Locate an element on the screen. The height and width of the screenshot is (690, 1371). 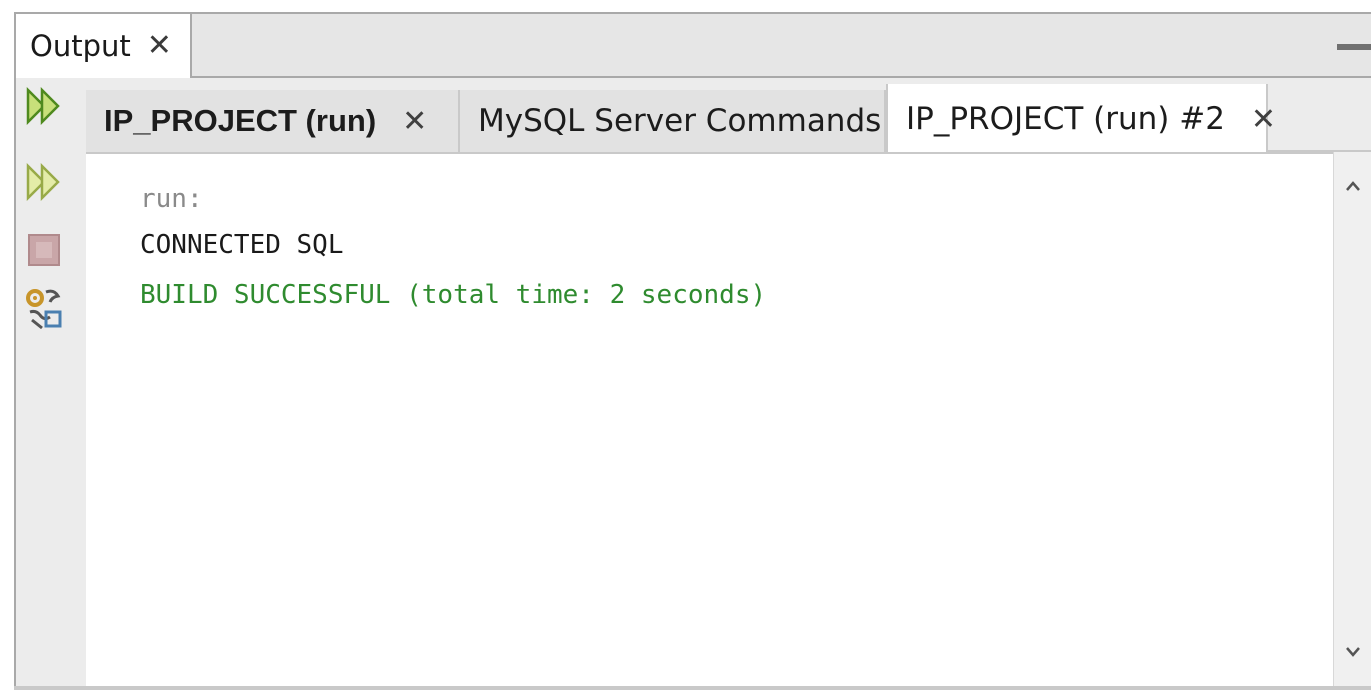
console-line-build-successful: BUILD SUCCESSFUL (total time: 2 seconds) is located at coordinates (453, 295).